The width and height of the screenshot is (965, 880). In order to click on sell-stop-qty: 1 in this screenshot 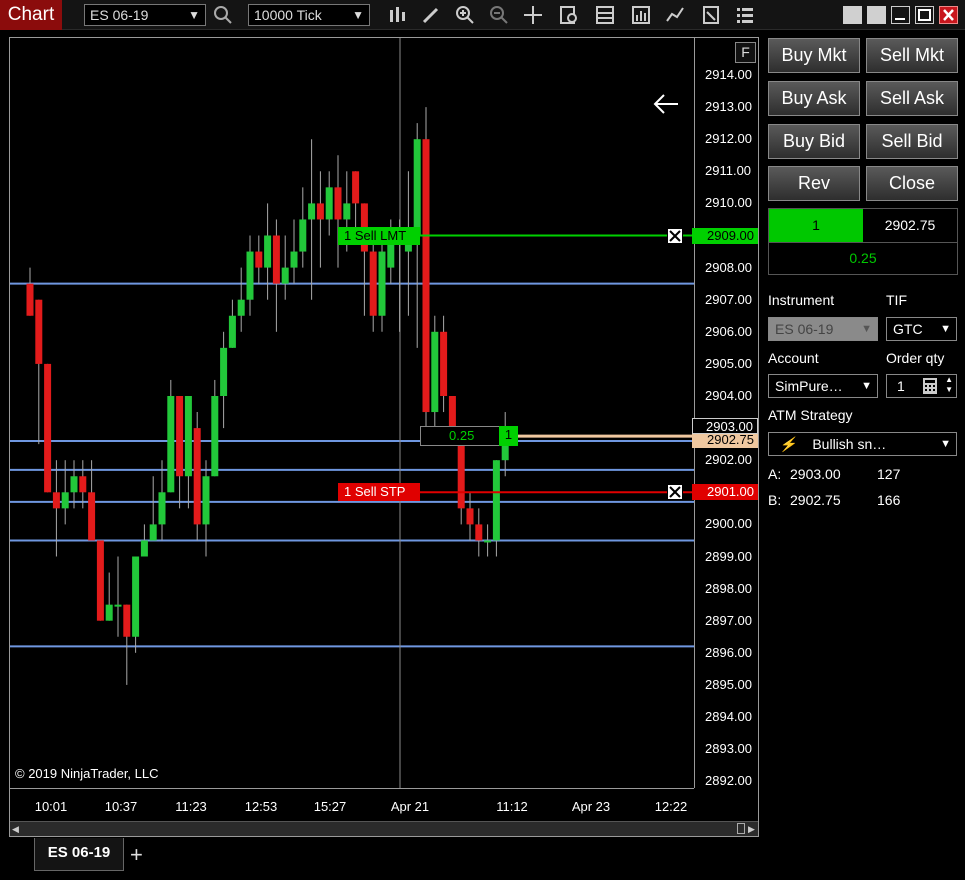, I will do `click(348, 492)`.